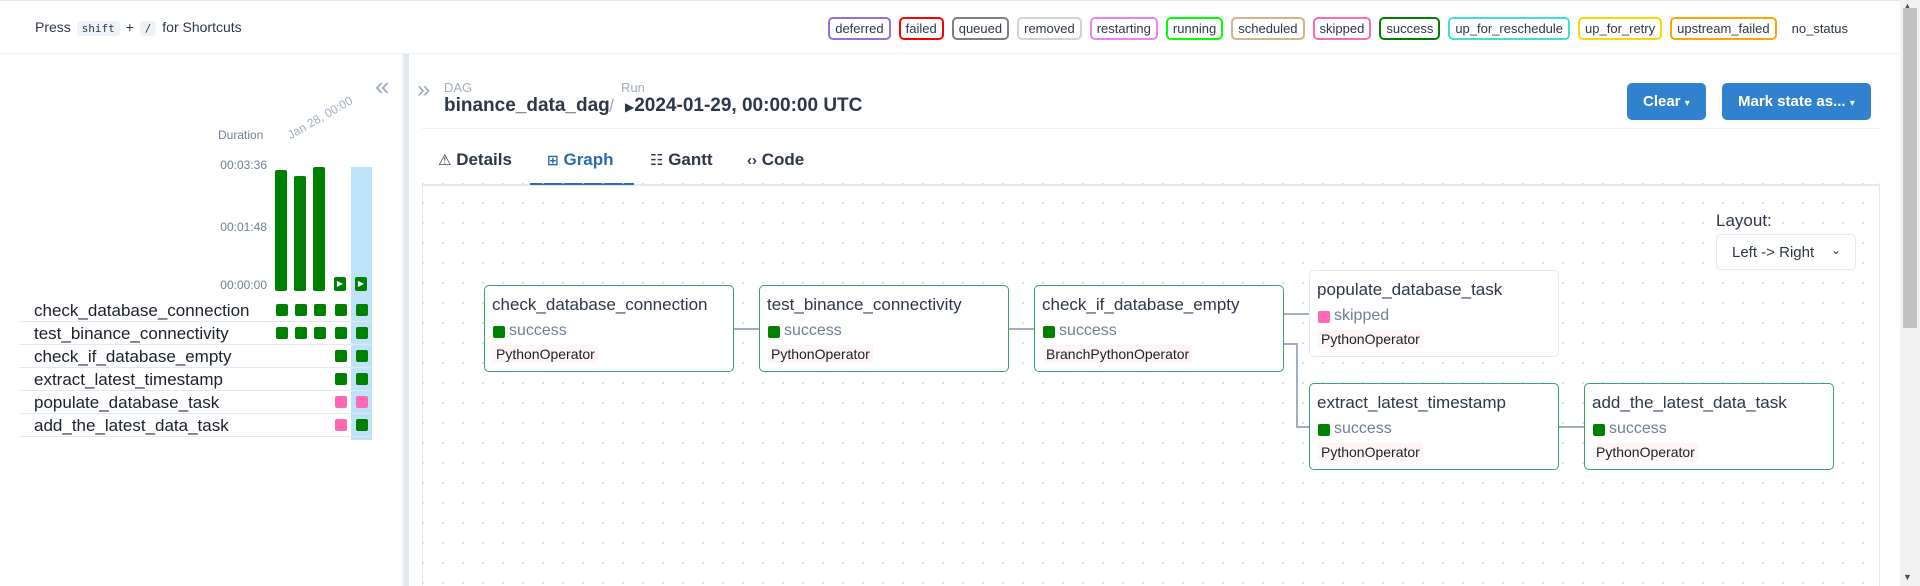 This screenshot has height=586, width=1920. What do you see at coordinates (657, 160) in the screenshot?
I see `gantt-icon: ☷` at bounding box center [657, 160].